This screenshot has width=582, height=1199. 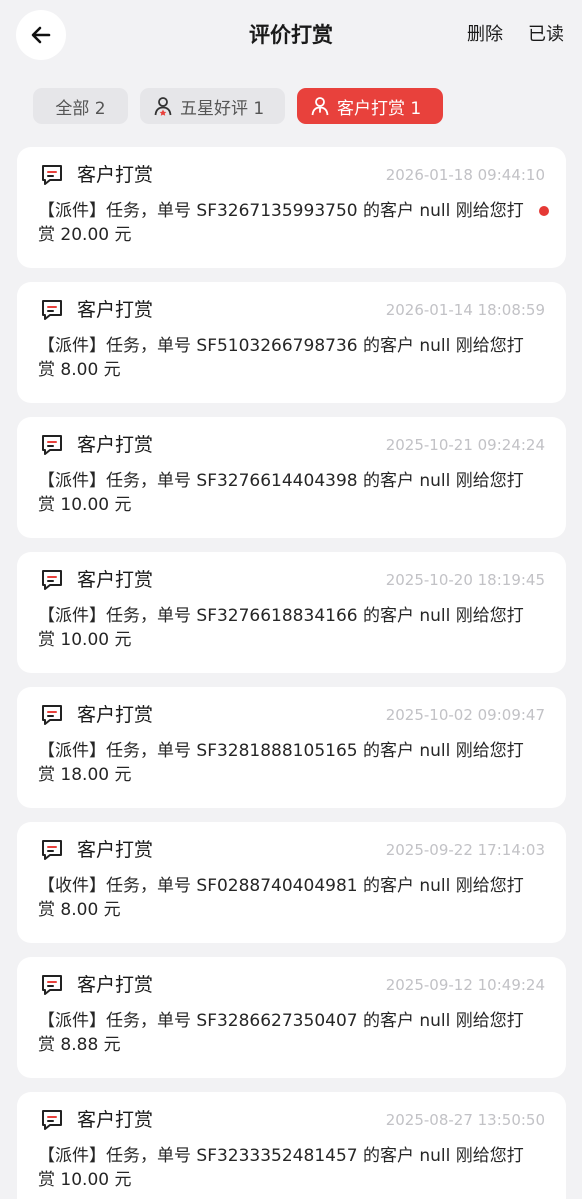 I want to click on tab-five-star-label: 五星好评 1, so click(x=222, y=108).